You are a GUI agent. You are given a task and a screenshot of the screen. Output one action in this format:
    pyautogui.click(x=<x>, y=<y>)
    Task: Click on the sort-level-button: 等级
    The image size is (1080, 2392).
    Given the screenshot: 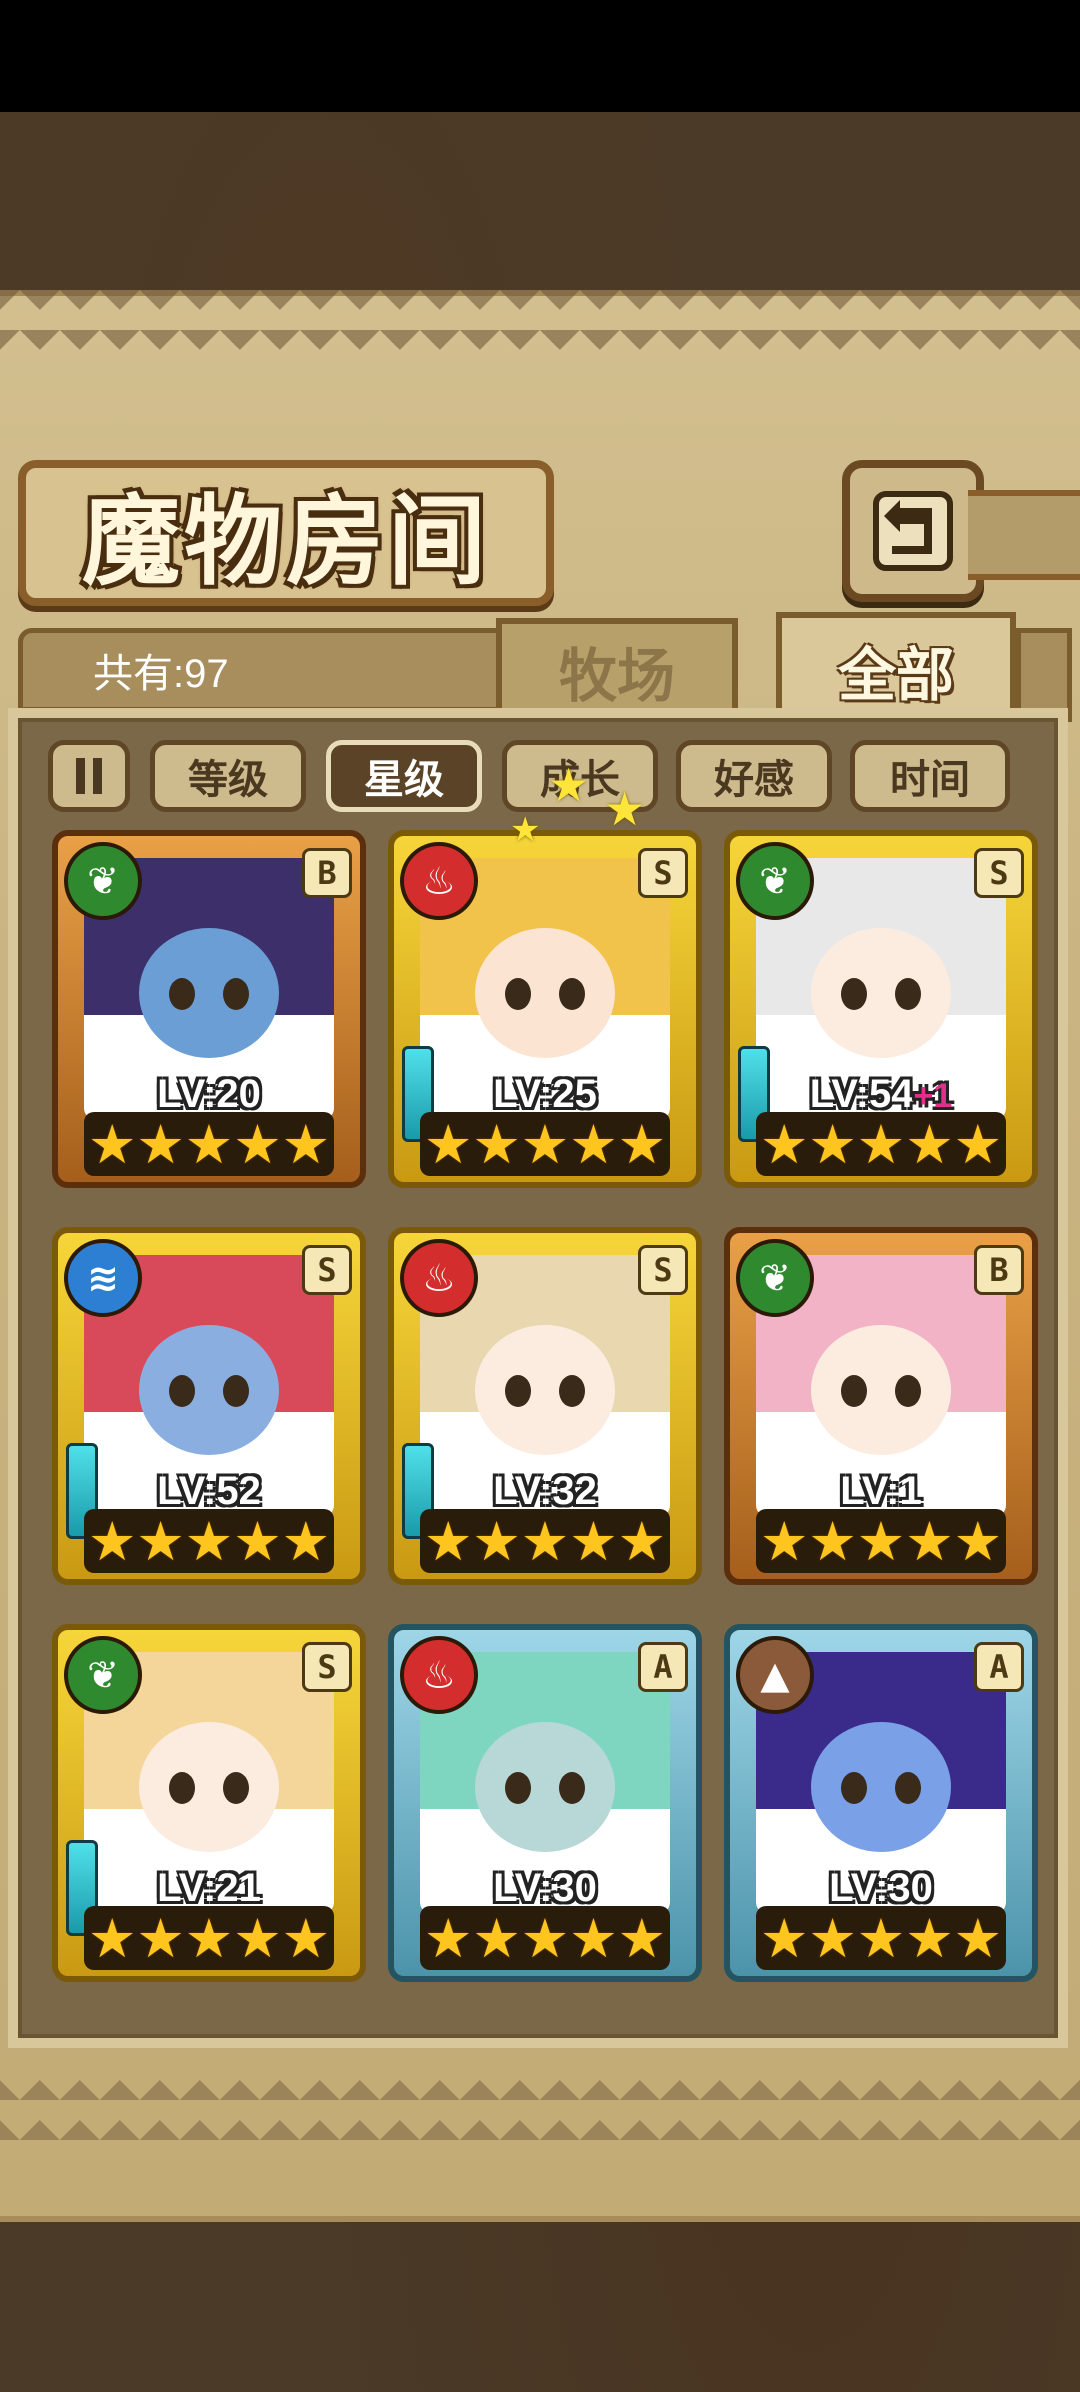 What is the action you would take?
    pyautogui.click(x=228, y=776)
    